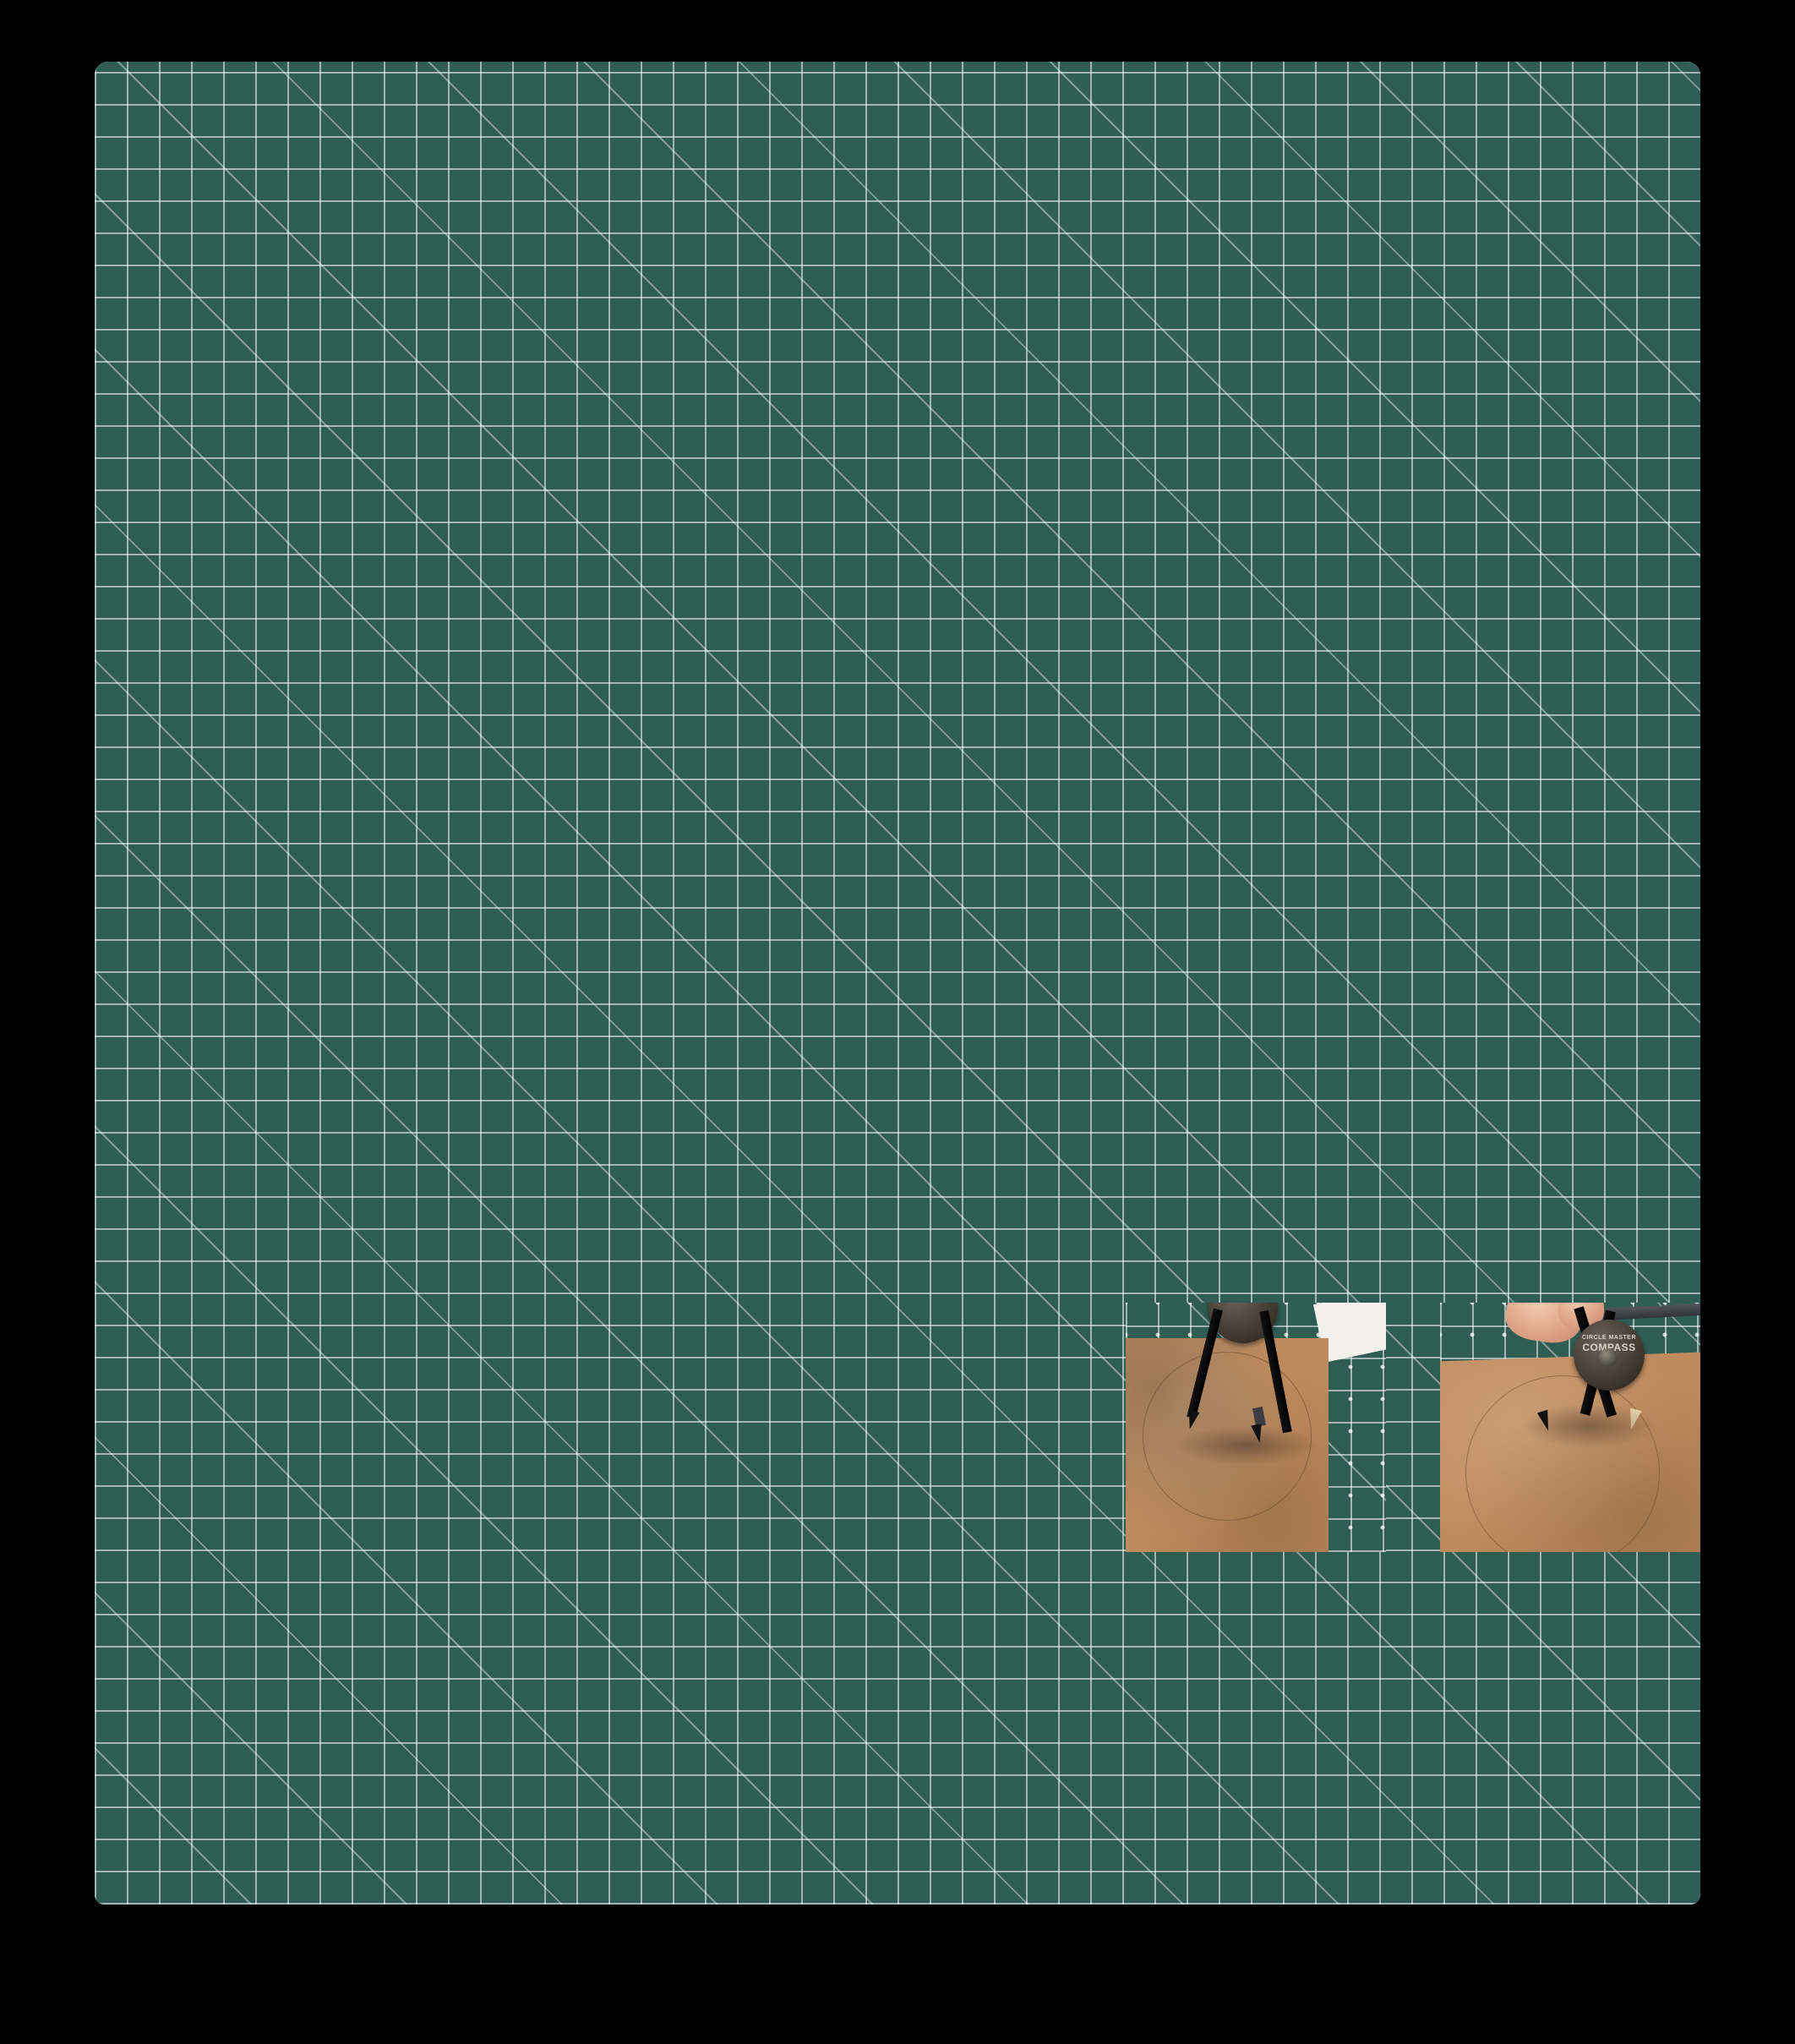 The width and height of the screenshot is (1795, 2044). Describe the element at coordinates (1609, 1337) in the screenshot. I see `compass-brand-text-2: CIRCLE MASTER` at that location.